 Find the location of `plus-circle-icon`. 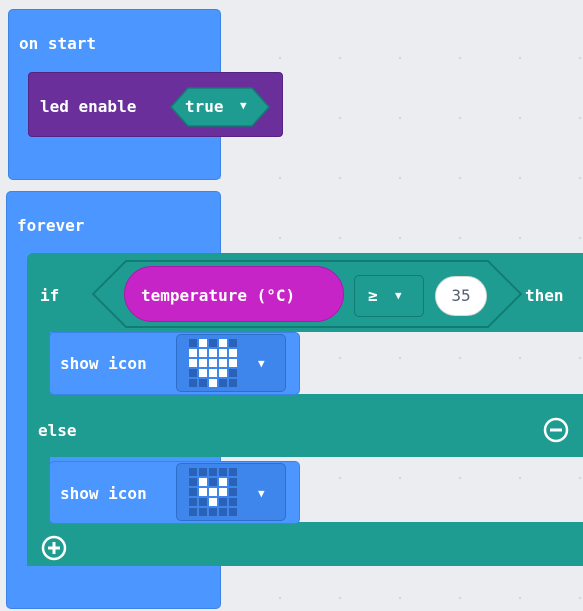

plus-circle-icon is located at coordinates (54, 548).